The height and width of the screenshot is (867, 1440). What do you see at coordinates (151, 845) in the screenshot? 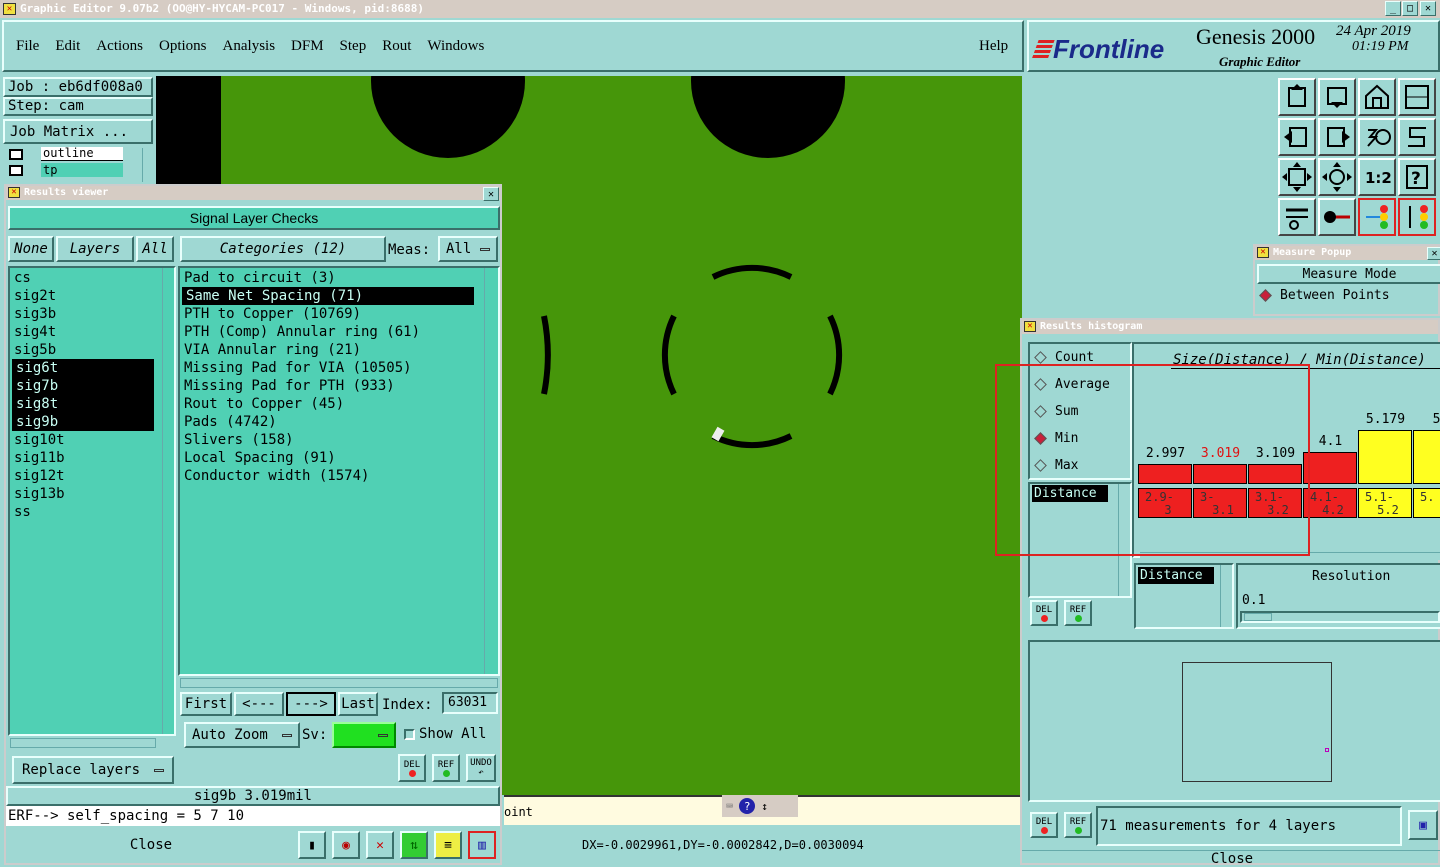
I see `results-close-button: Close` at bounding box center [151, 845].